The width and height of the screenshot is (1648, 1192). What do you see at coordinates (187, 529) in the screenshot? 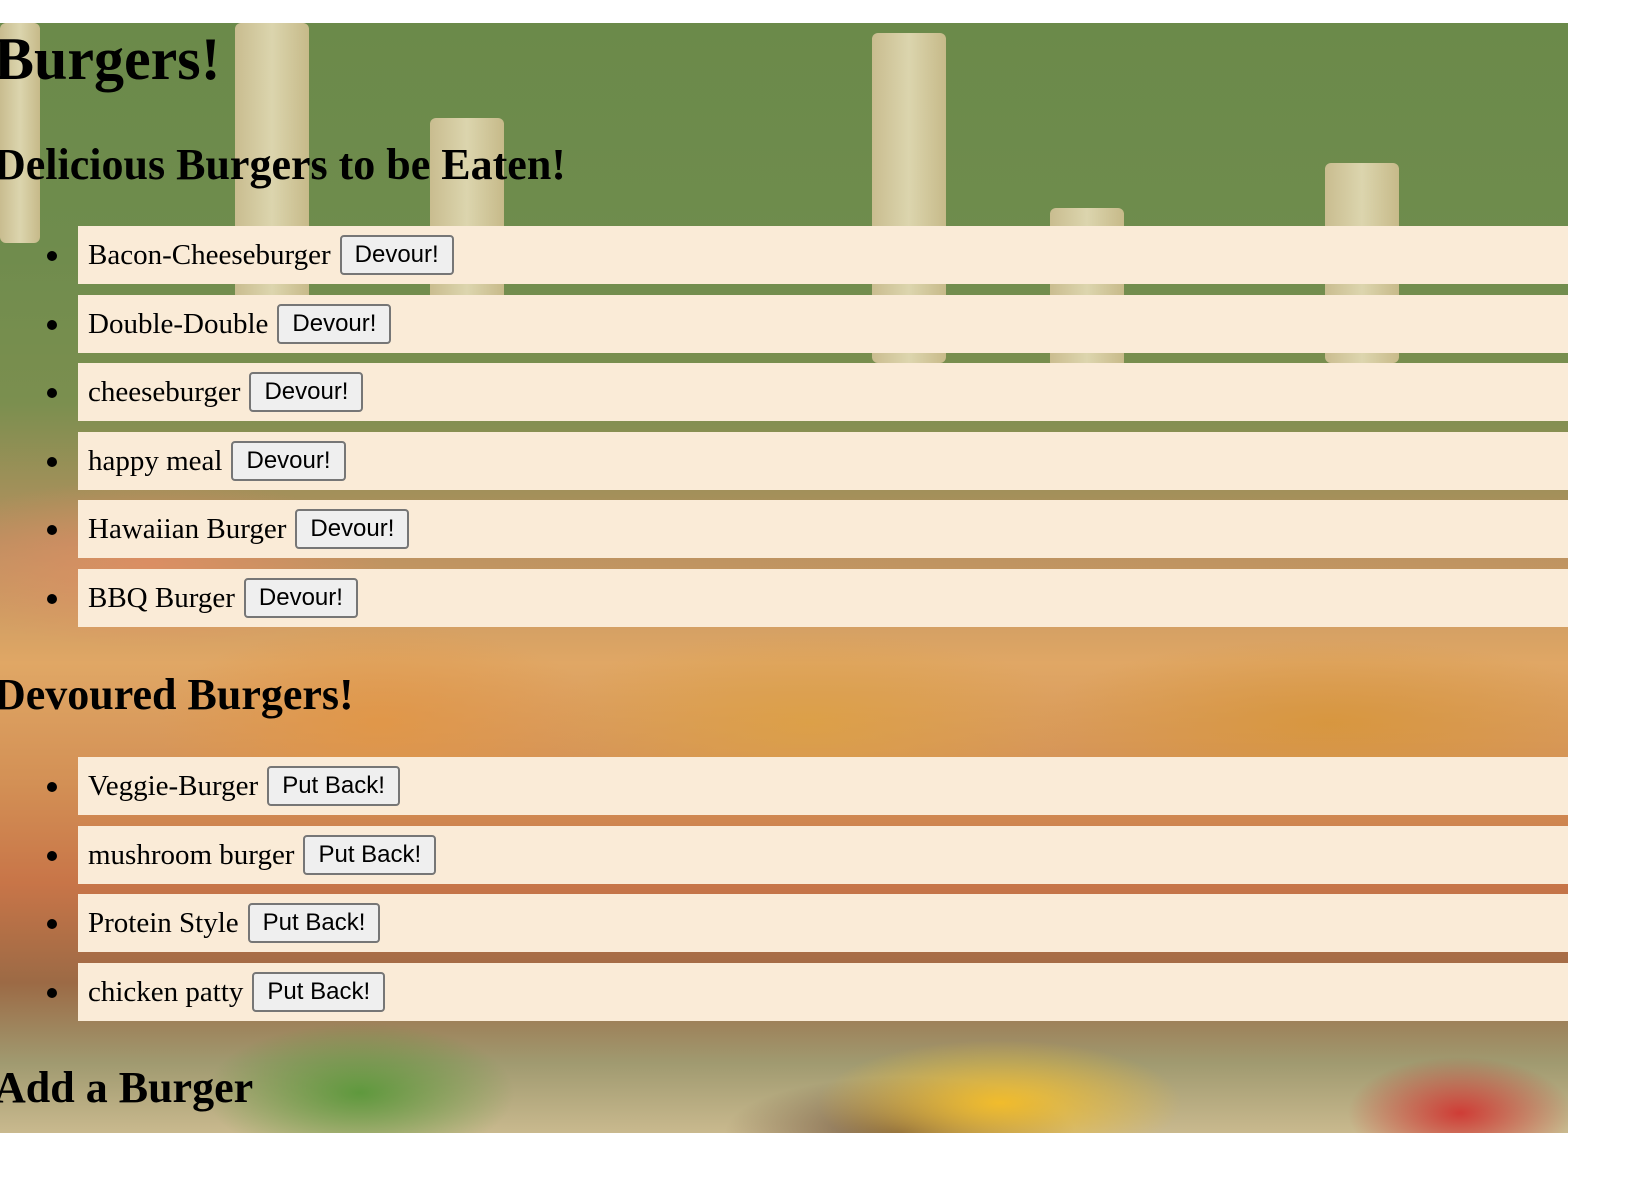
I see `burger-name: Hawaiian Burger` at bounding box center [187, 529].